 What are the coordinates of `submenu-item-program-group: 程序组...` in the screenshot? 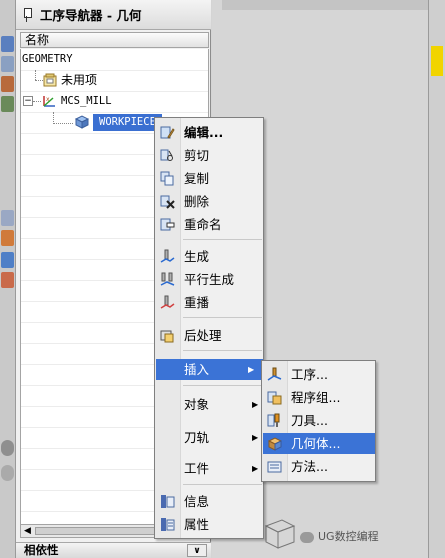 It's located at (319, 397).